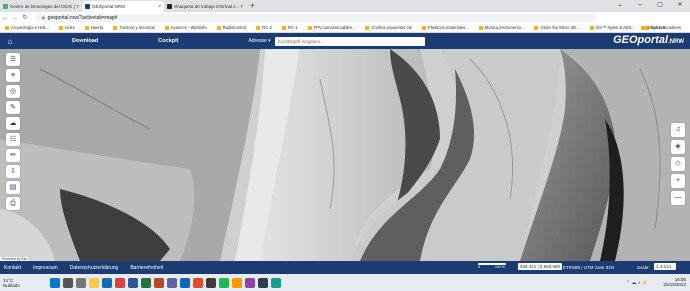 This screenshot has width=690, height=291. Describe the element at coordinates (252, 6) in the screenshot. I see `new-tab-button: +` at that location.